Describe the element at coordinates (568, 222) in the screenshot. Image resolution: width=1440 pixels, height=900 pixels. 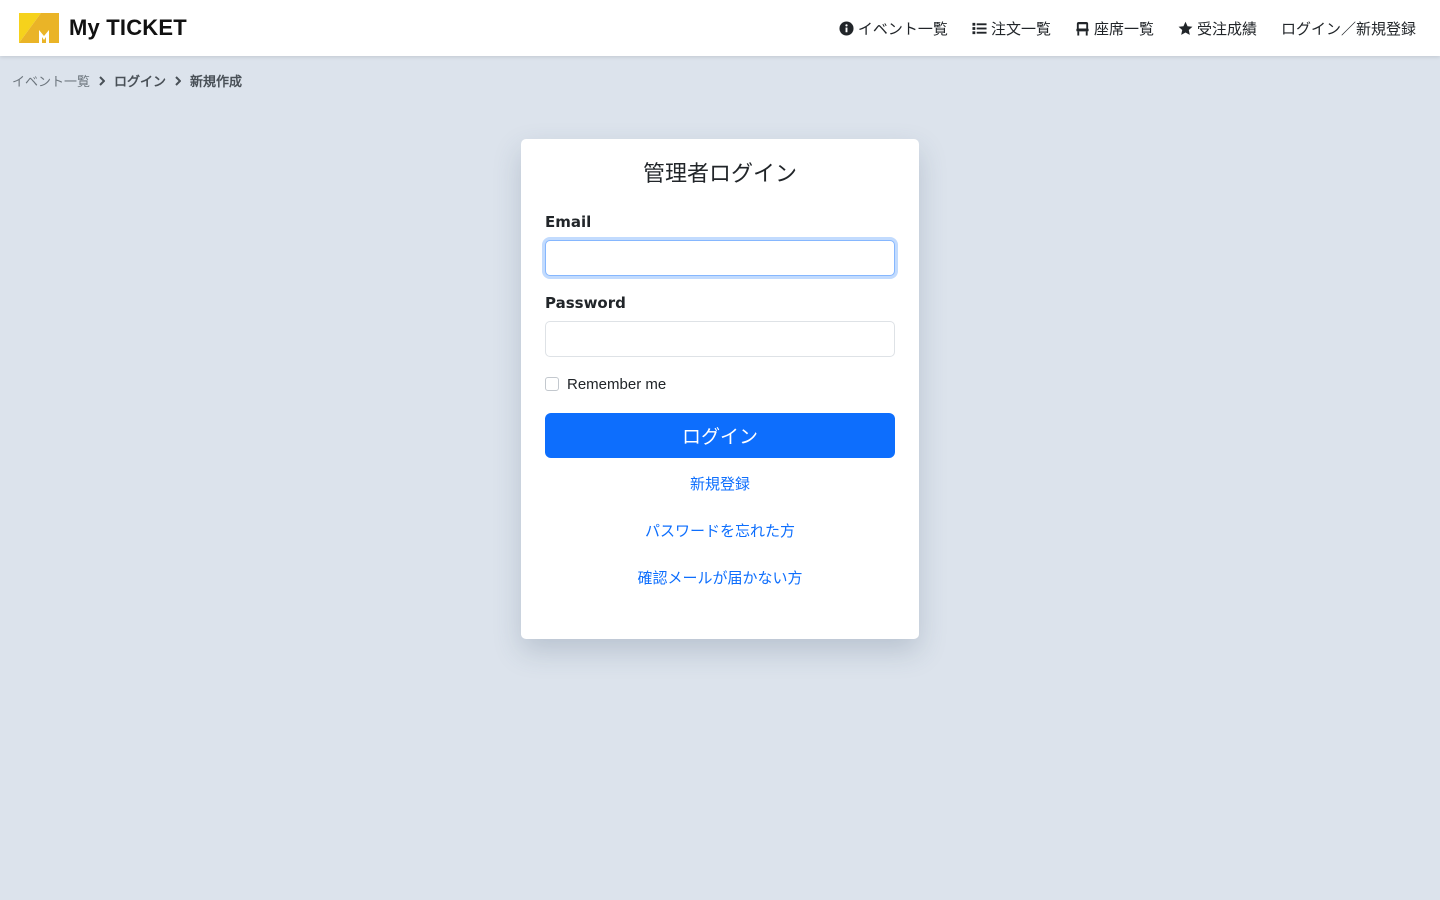
I see `email-label: Email` at that location.